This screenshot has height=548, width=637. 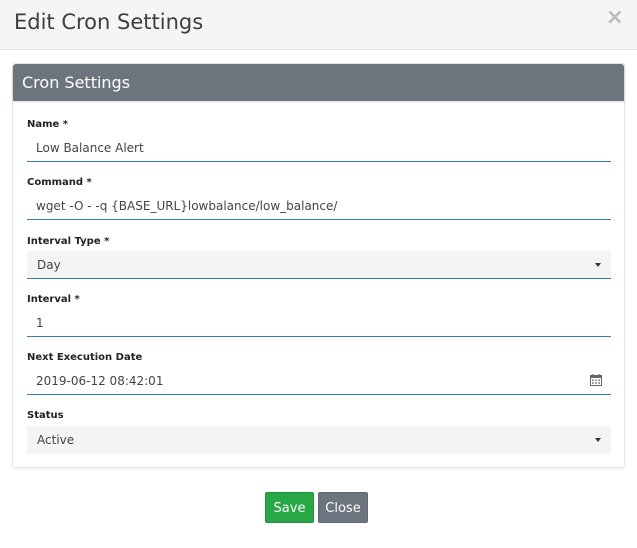 I want to click on calendar-icon, so click(x=596, y=380).